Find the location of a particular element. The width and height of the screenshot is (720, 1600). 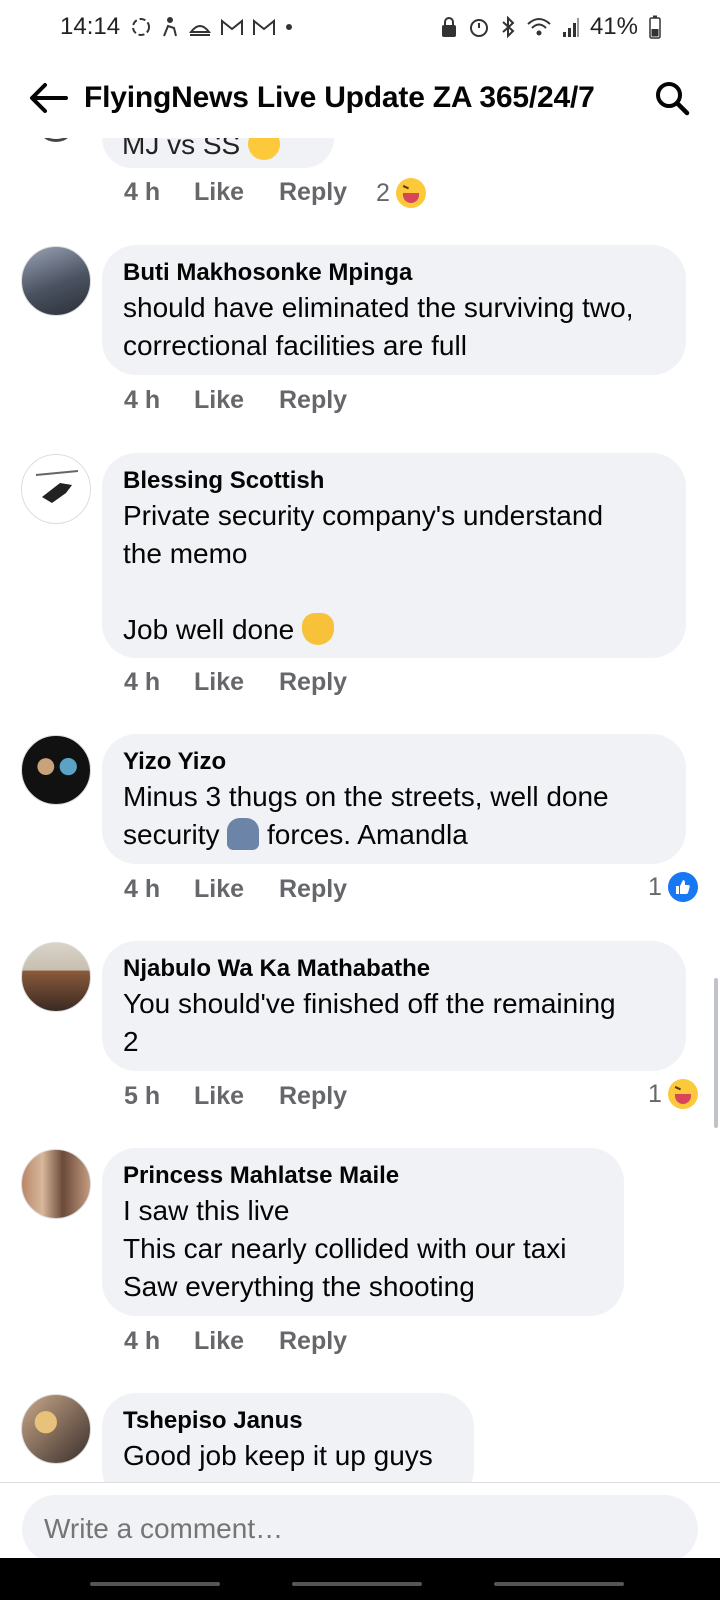

recents-button is located at coordinates (155, 1584).